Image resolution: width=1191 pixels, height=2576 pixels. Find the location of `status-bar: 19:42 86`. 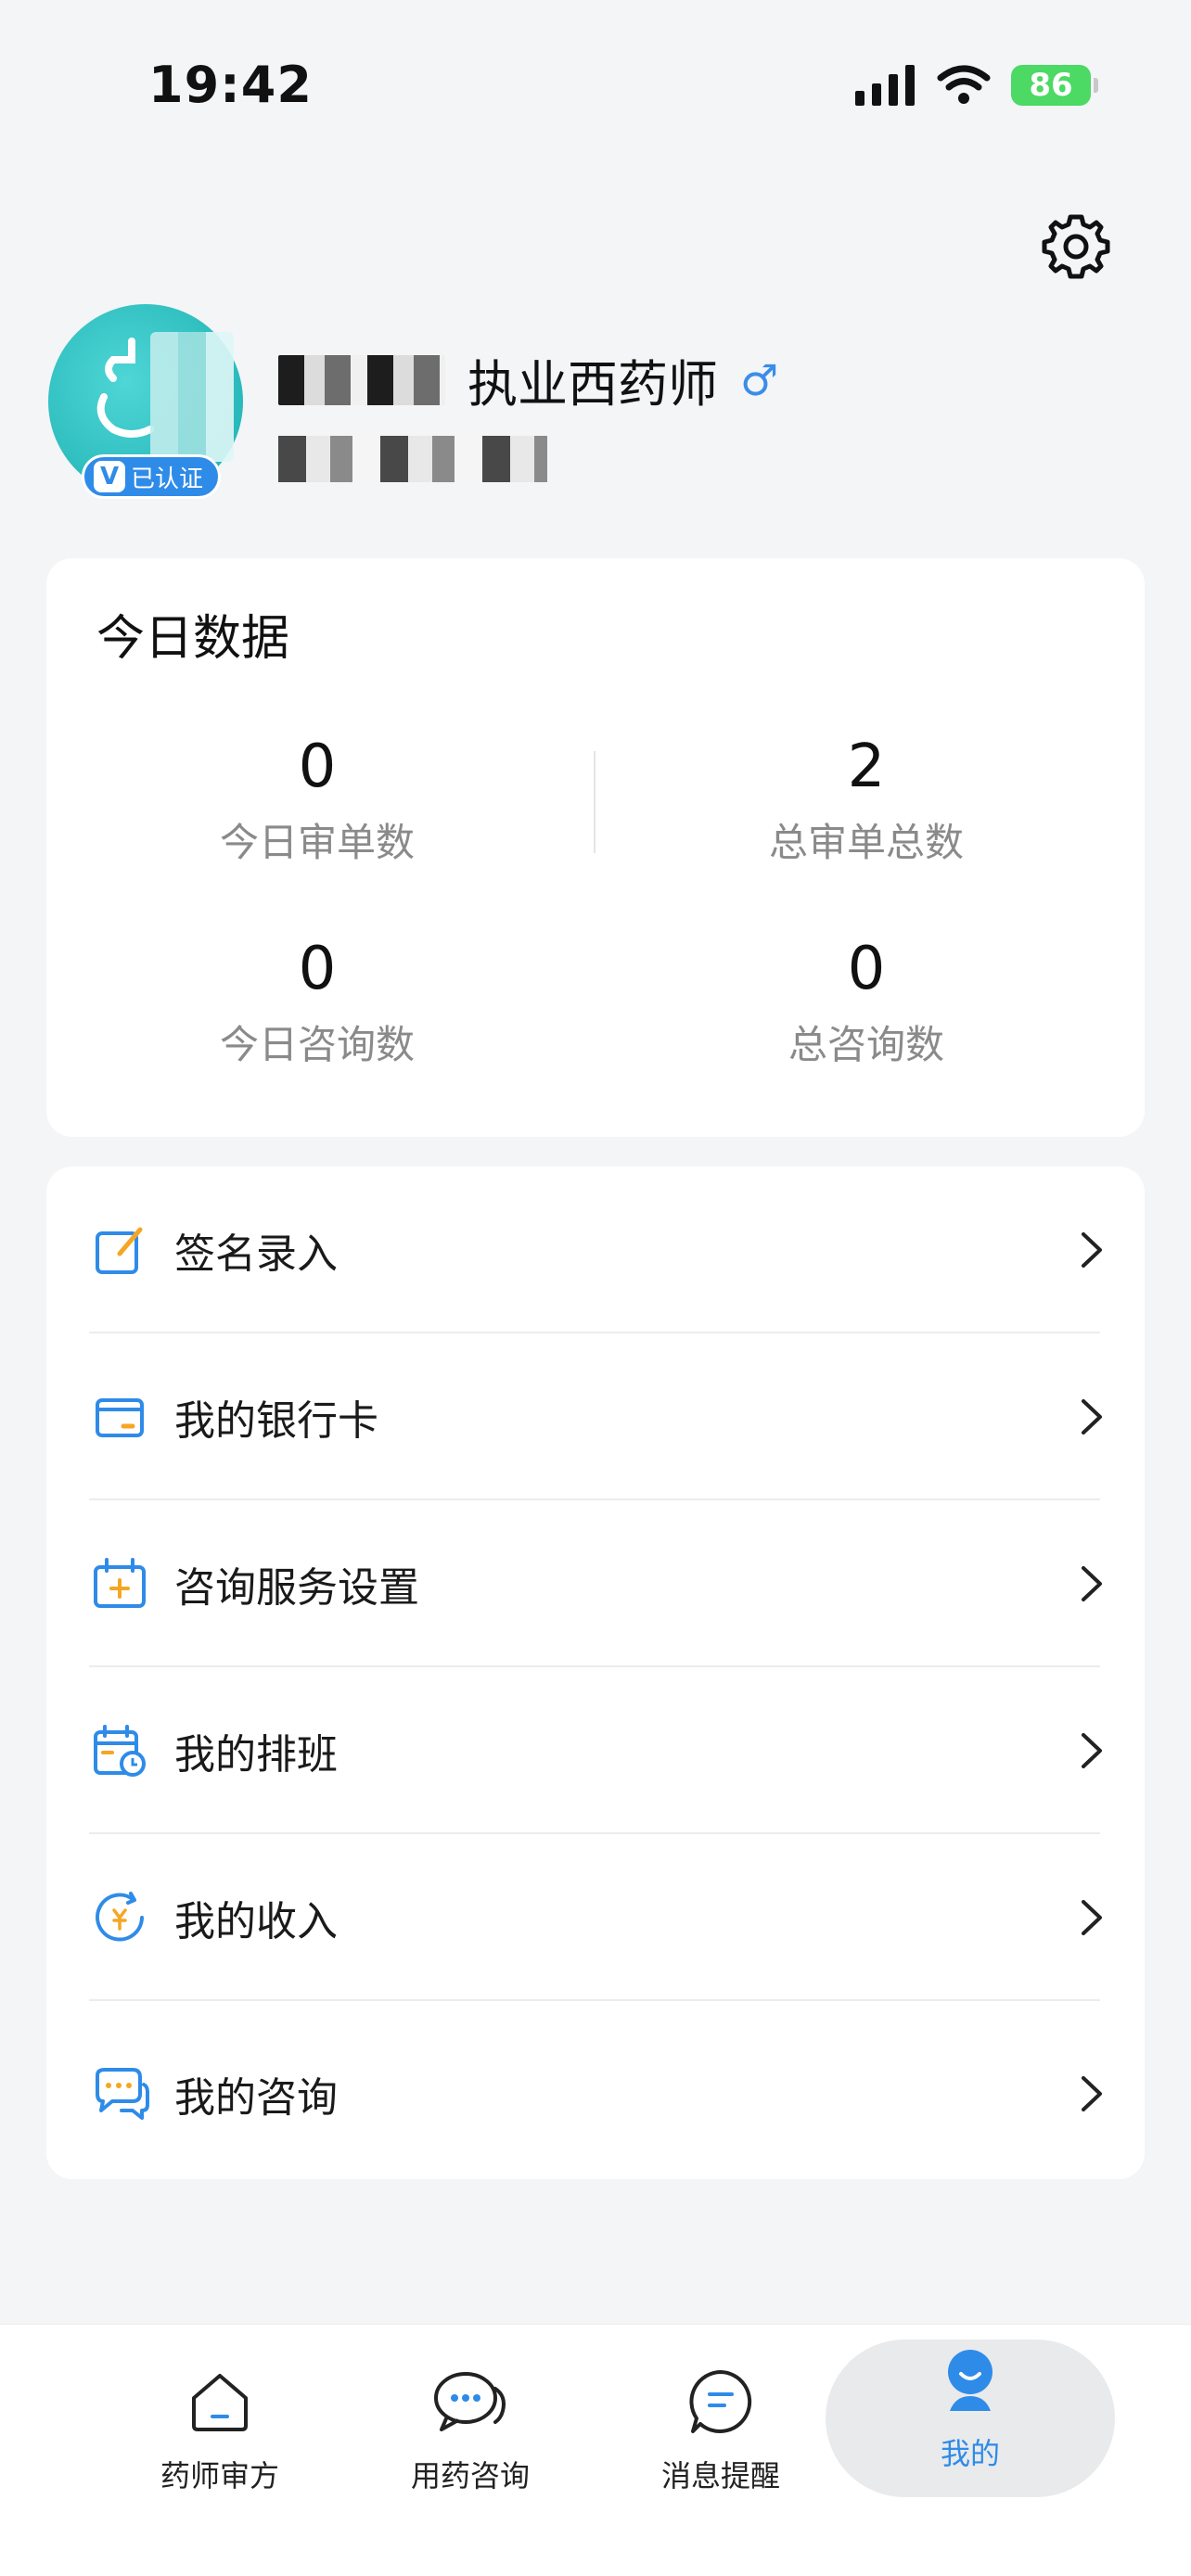

status-bar: 19:42 86 is located at coordinates (595, 88).